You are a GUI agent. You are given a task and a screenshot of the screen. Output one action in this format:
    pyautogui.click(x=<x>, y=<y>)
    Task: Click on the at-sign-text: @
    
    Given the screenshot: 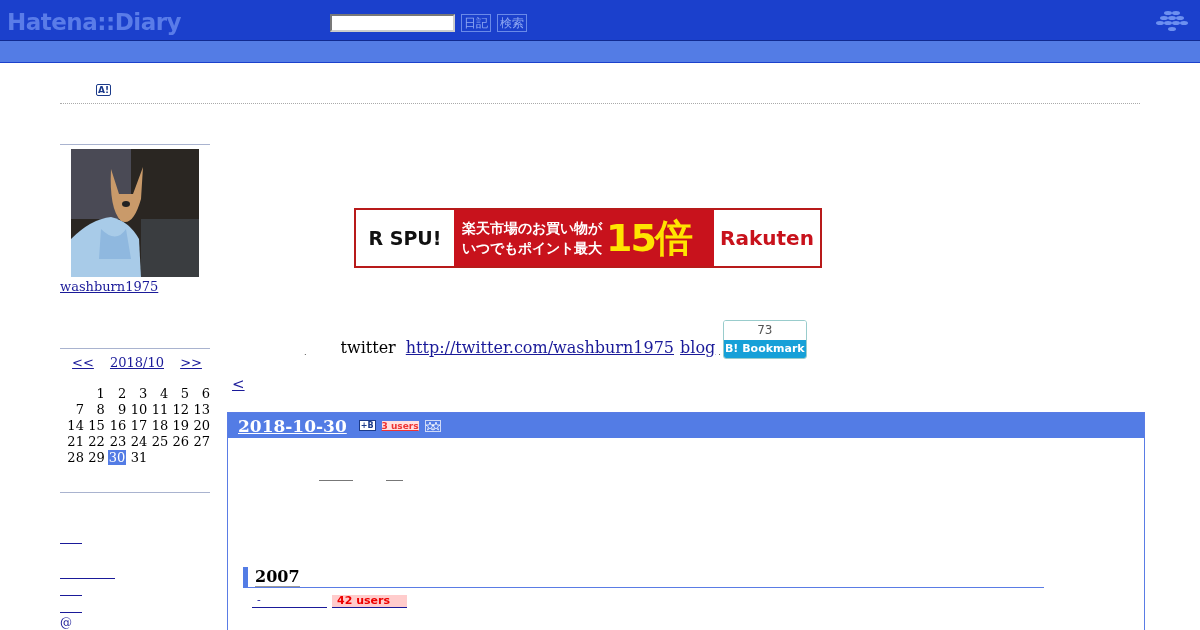 What is the action you would take?
    pyautogui.click(x=66, y=623)
    